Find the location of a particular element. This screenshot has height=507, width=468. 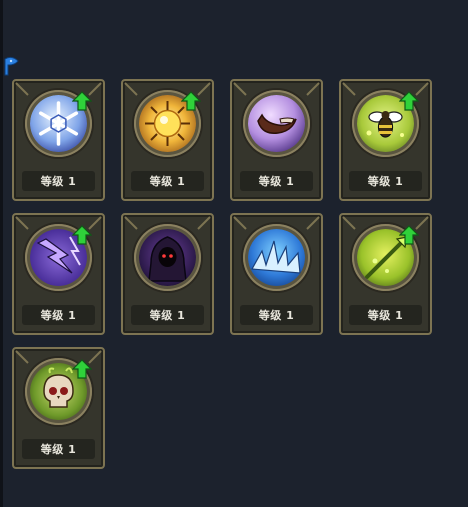

skill-card-poison-spear: 等级 1 is located at coordinates (385, 274).